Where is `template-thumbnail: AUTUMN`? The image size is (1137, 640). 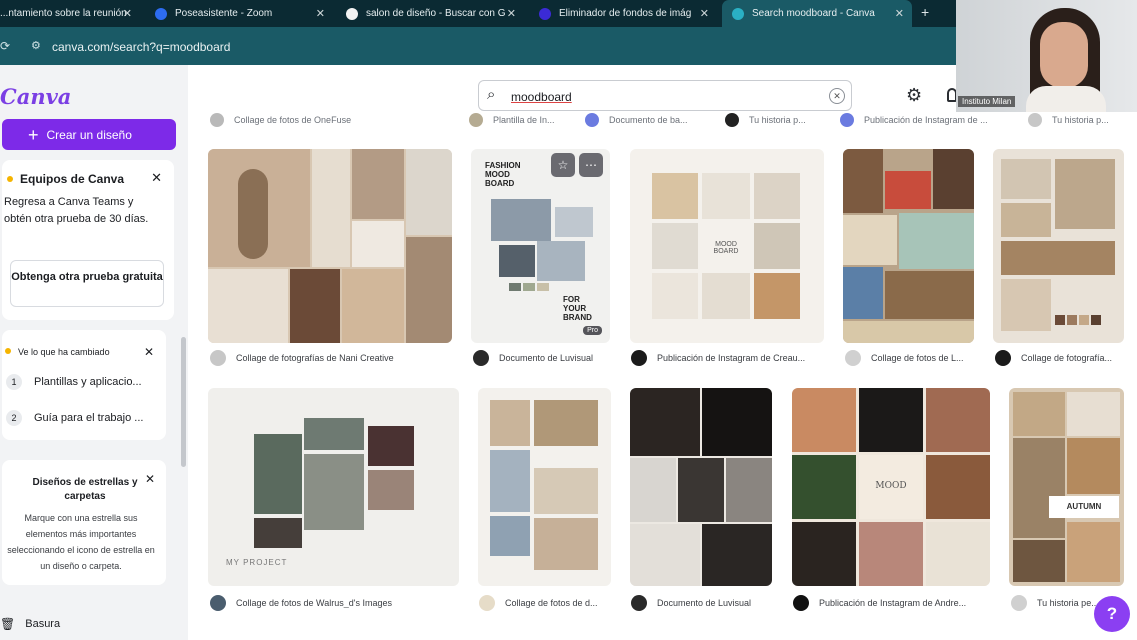 template-thumbnail: AUTUMN is located at coordinates (1066, 487).